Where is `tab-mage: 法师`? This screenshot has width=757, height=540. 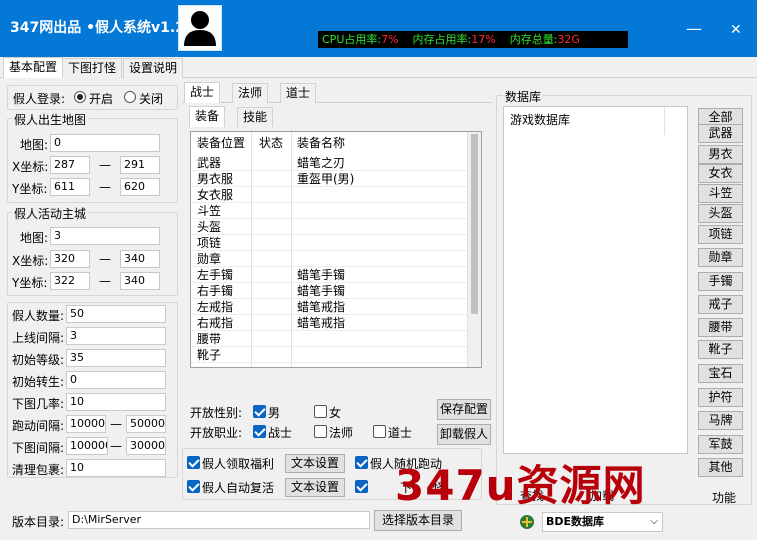
tab-mage: 法师 is located at coordinates (250, 93).